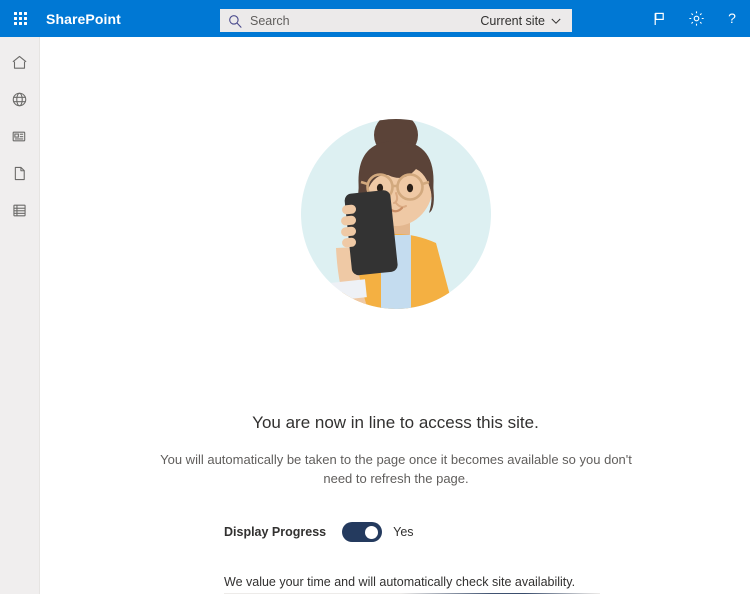 The height and width of the screenshot is (594, 750). I want to click on sidebar-item-news, so click(19, 139).